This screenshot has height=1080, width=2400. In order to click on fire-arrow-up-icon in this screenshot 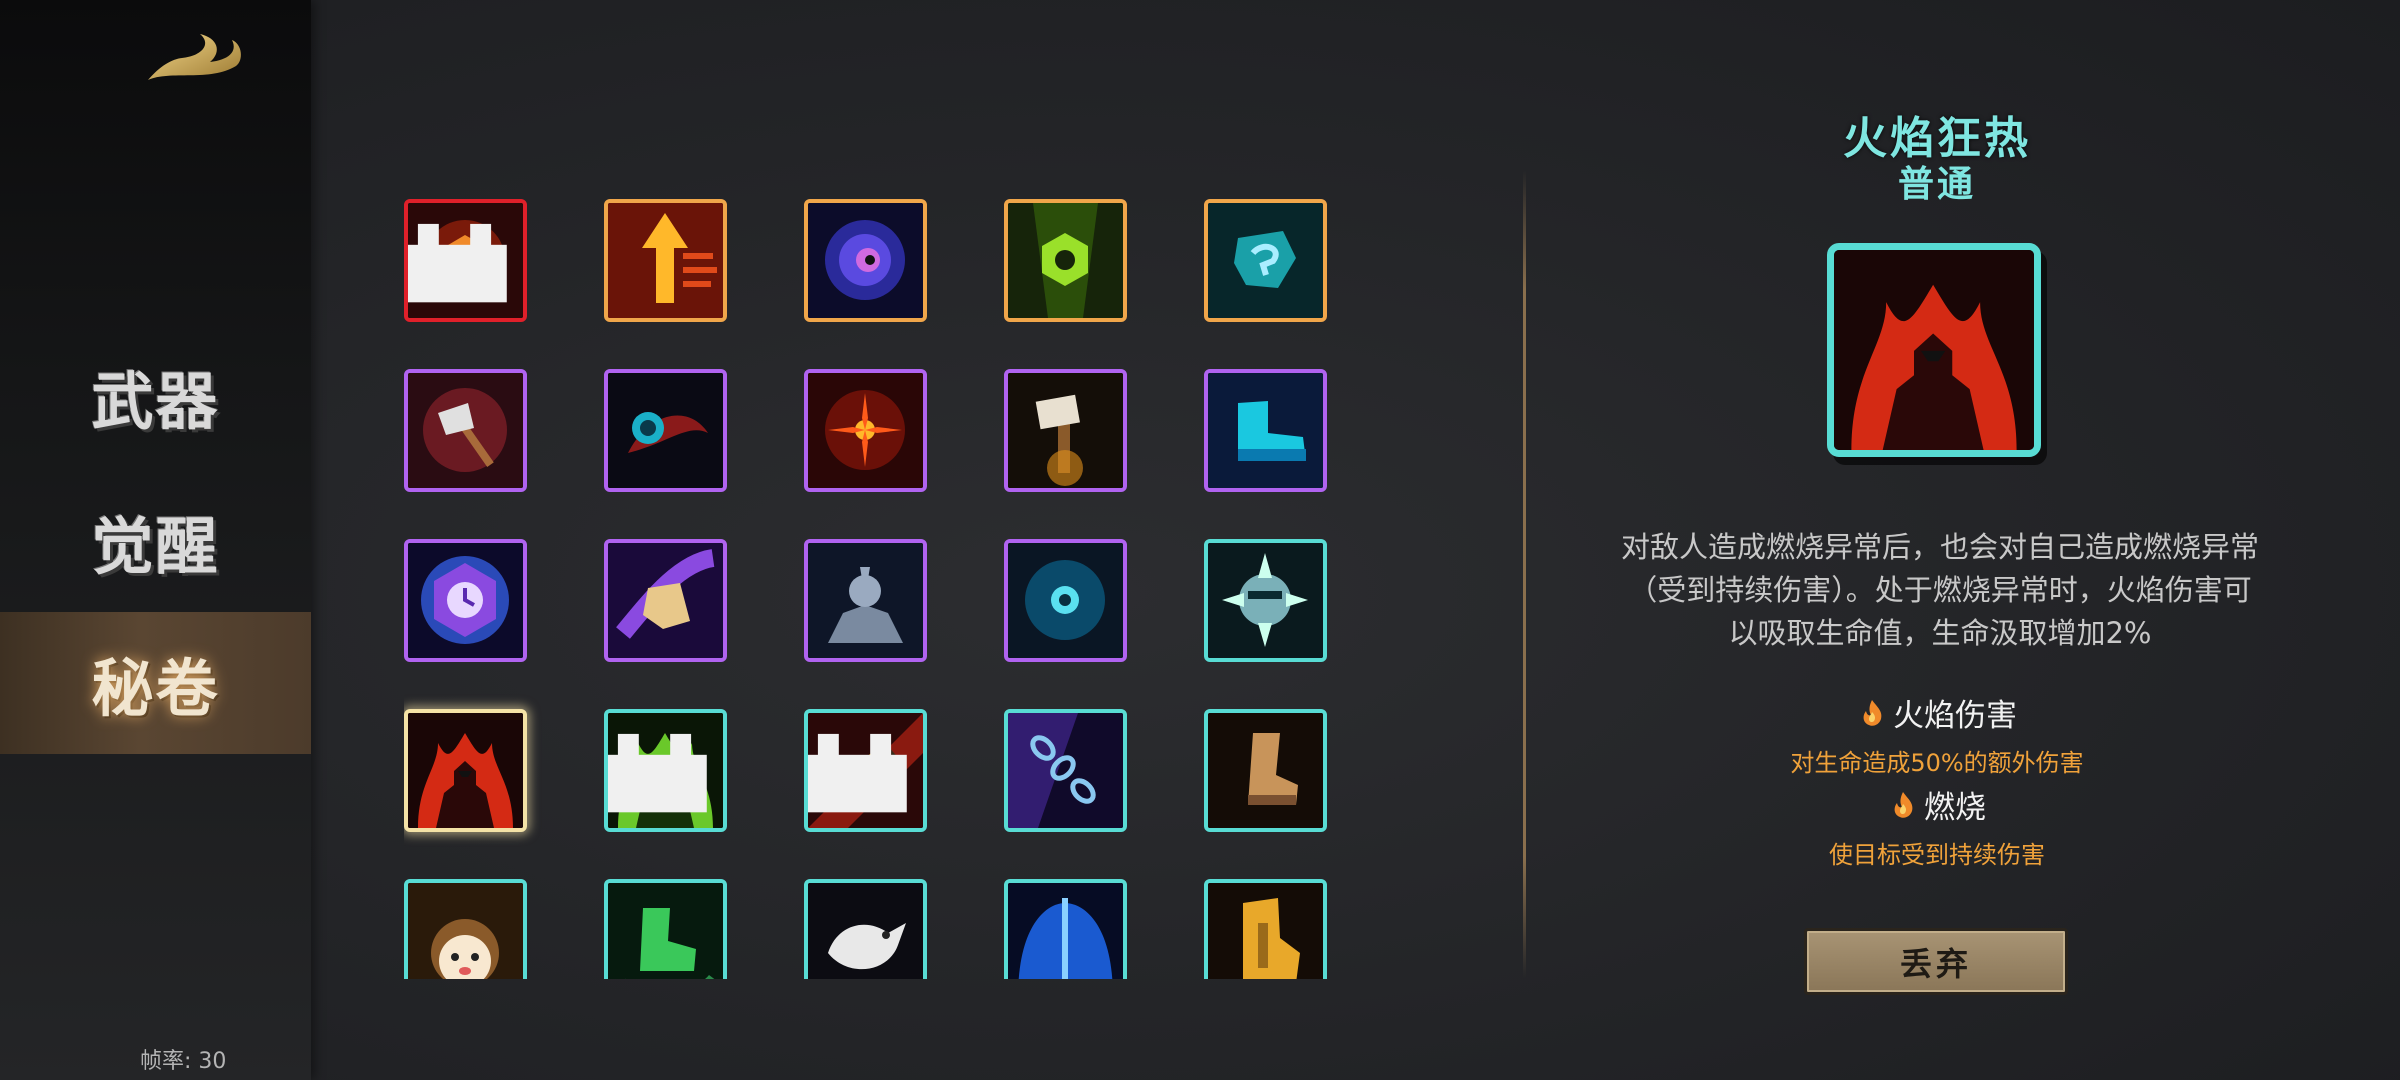, I will do `click(665, 260)`.